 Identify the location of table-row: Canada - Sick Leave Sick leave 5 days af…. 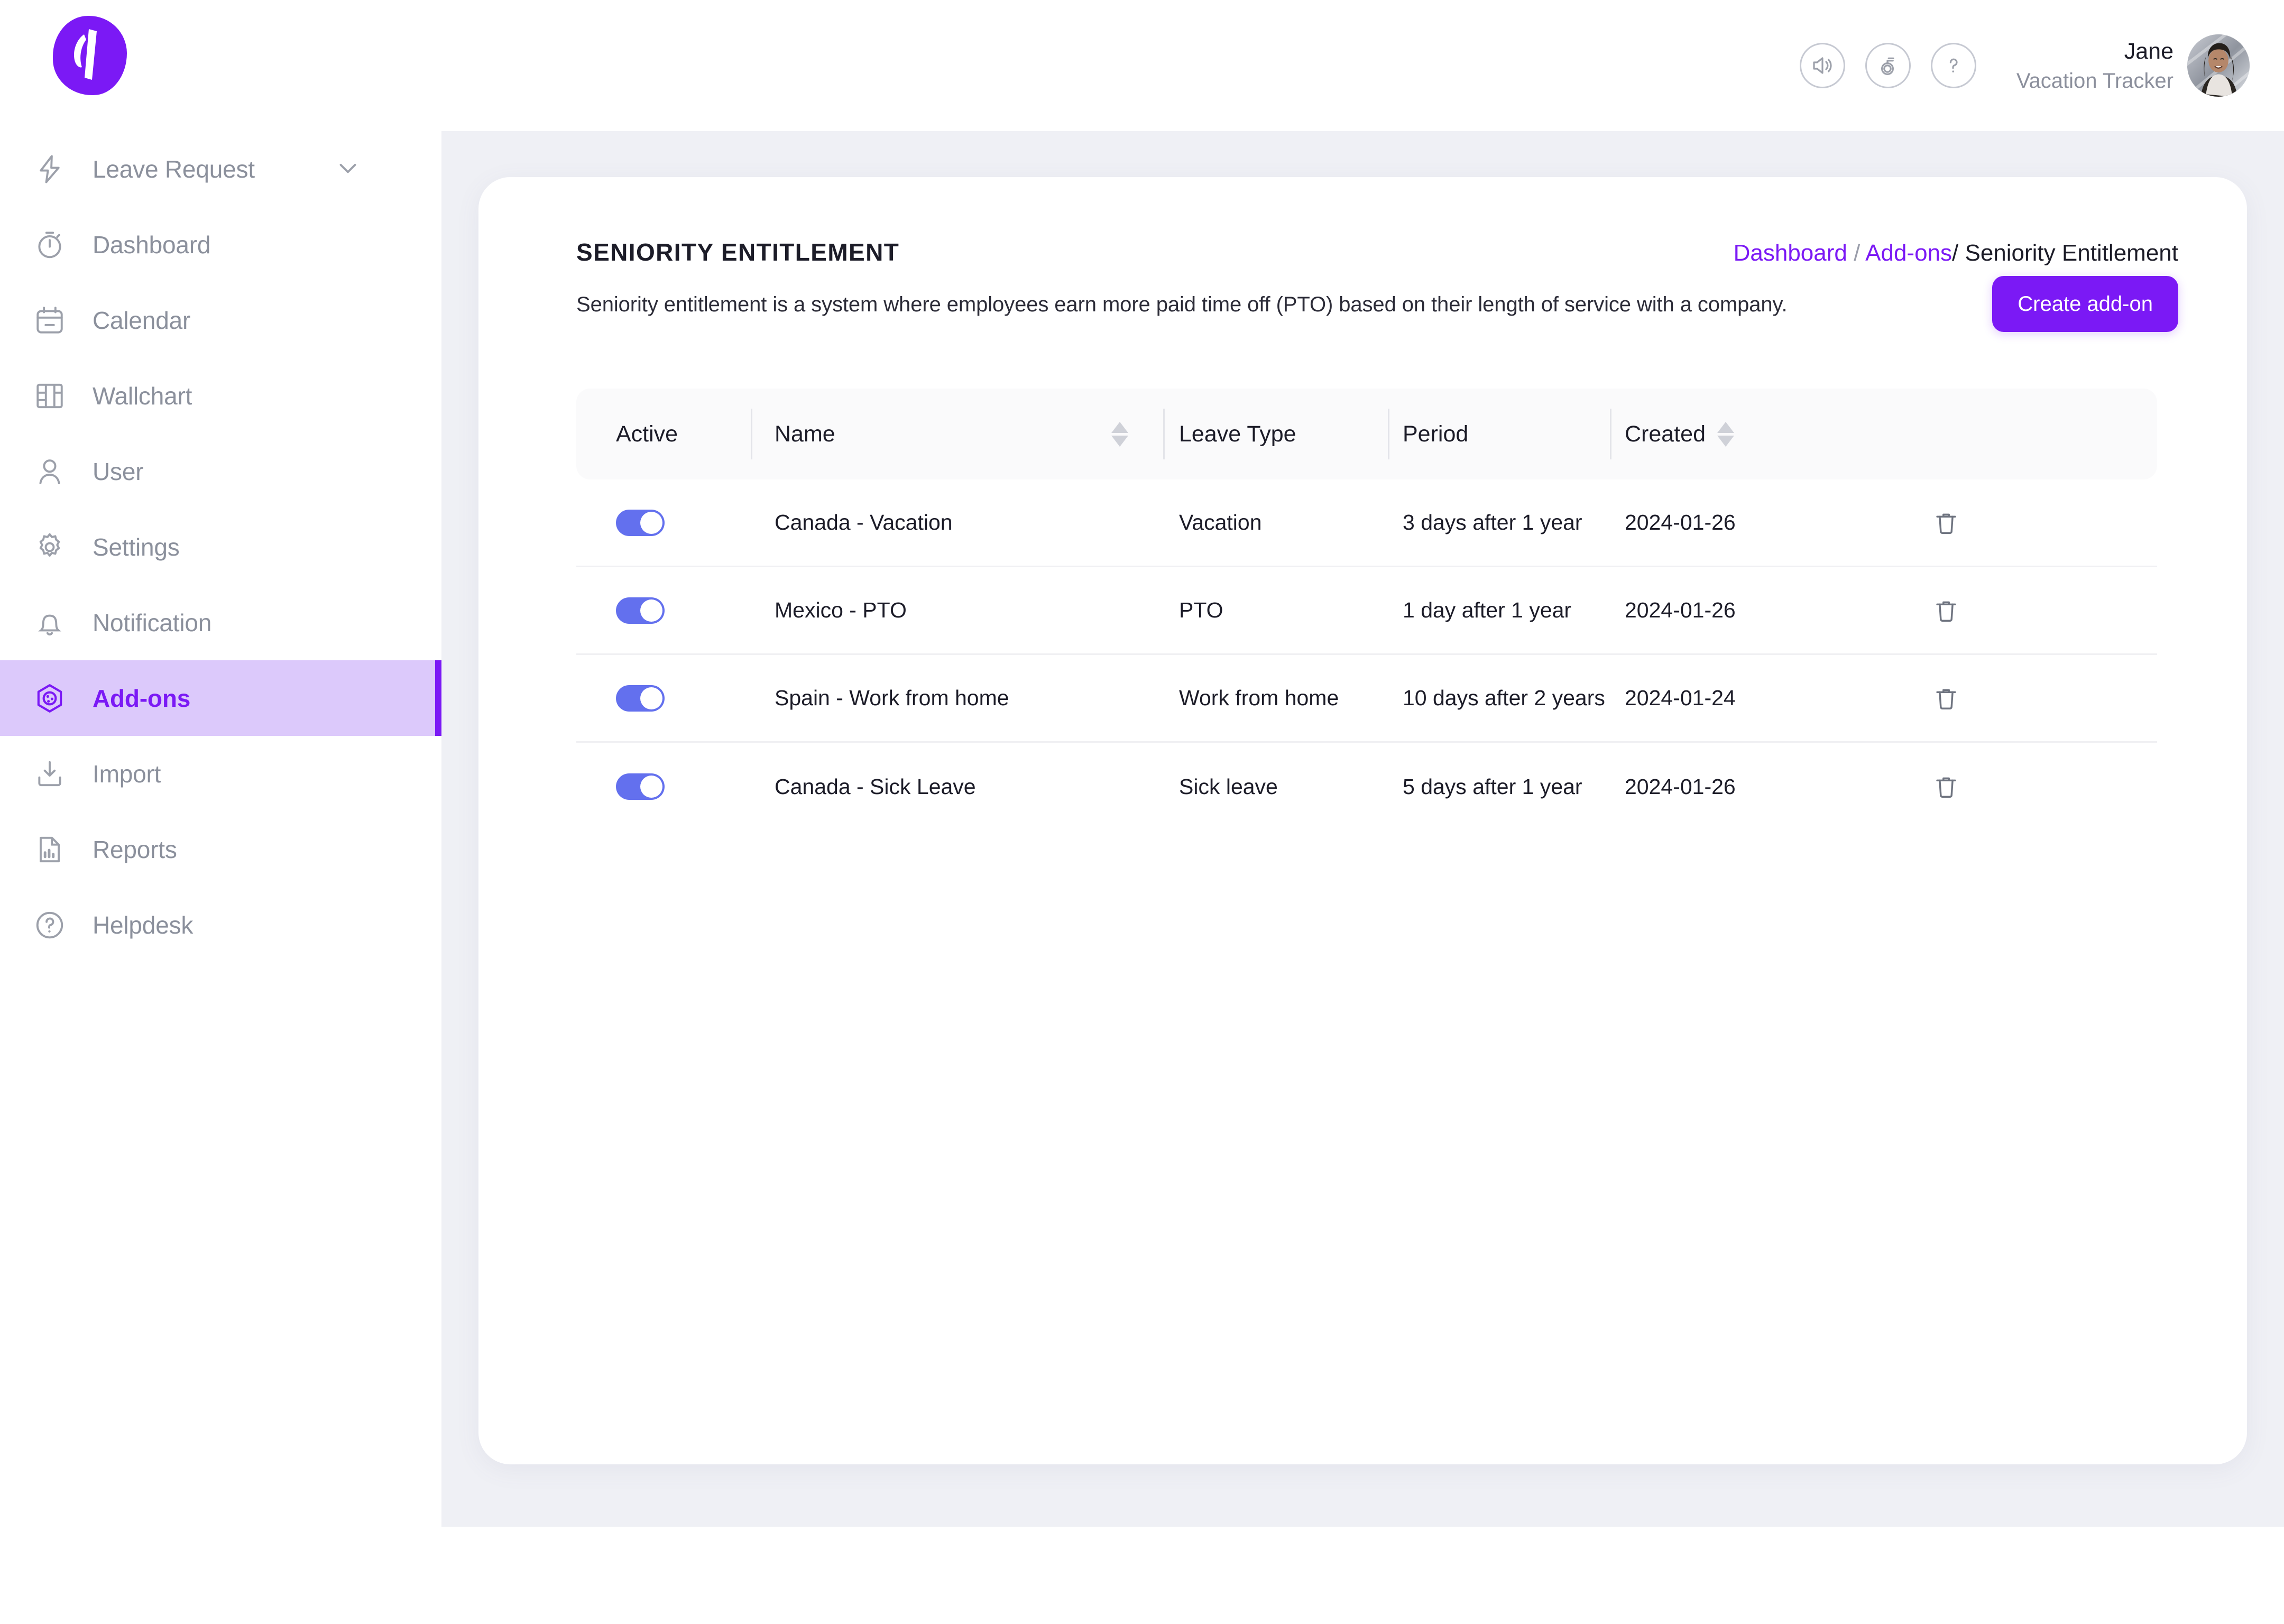
(1366, 787).